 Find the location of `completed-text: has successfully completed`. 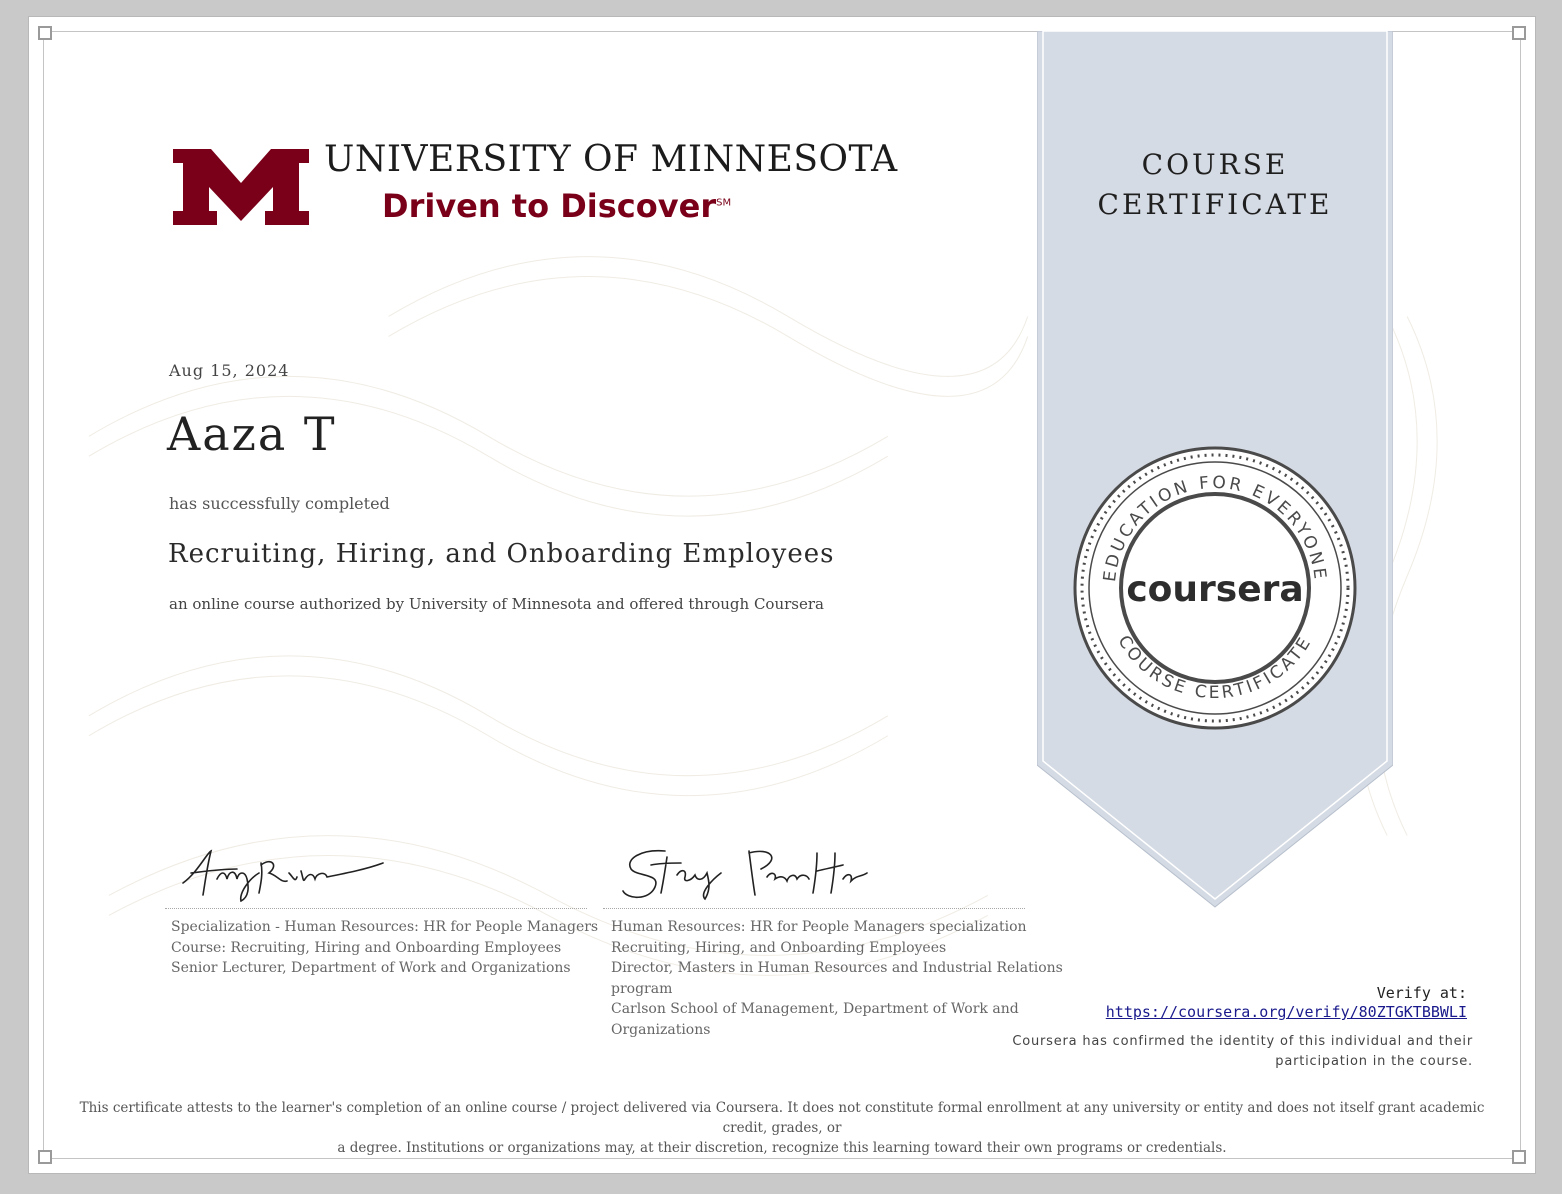

completed-text: has successfully completed is located at coordinates (279, 503).